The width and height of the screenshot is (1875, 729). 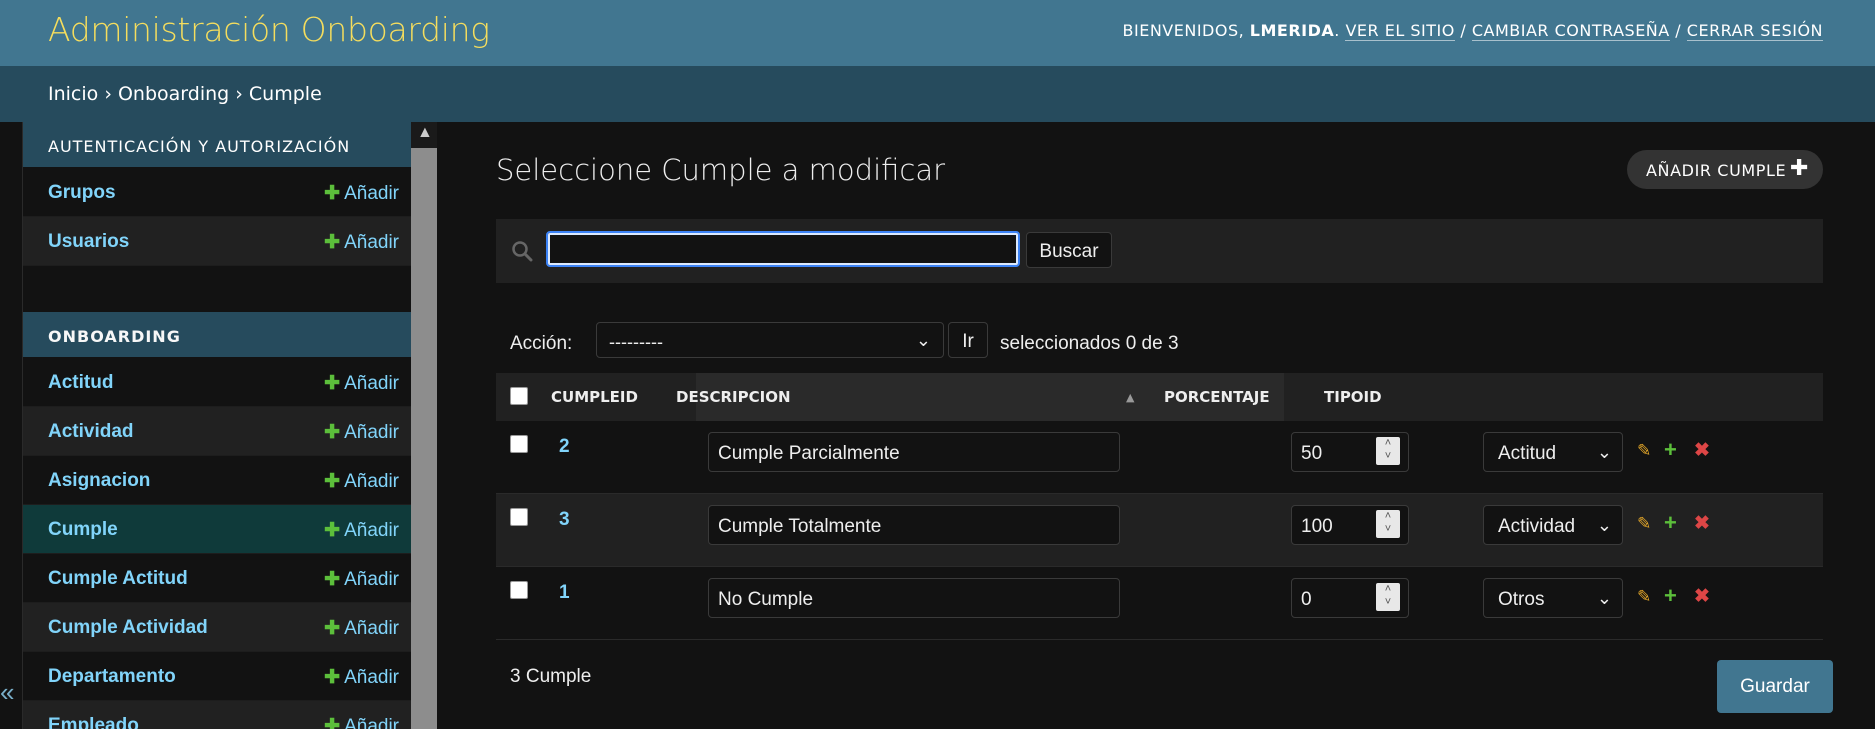 I want to click on module-caption-onboarding: ONBOARDING, so click(x=217, y=335).